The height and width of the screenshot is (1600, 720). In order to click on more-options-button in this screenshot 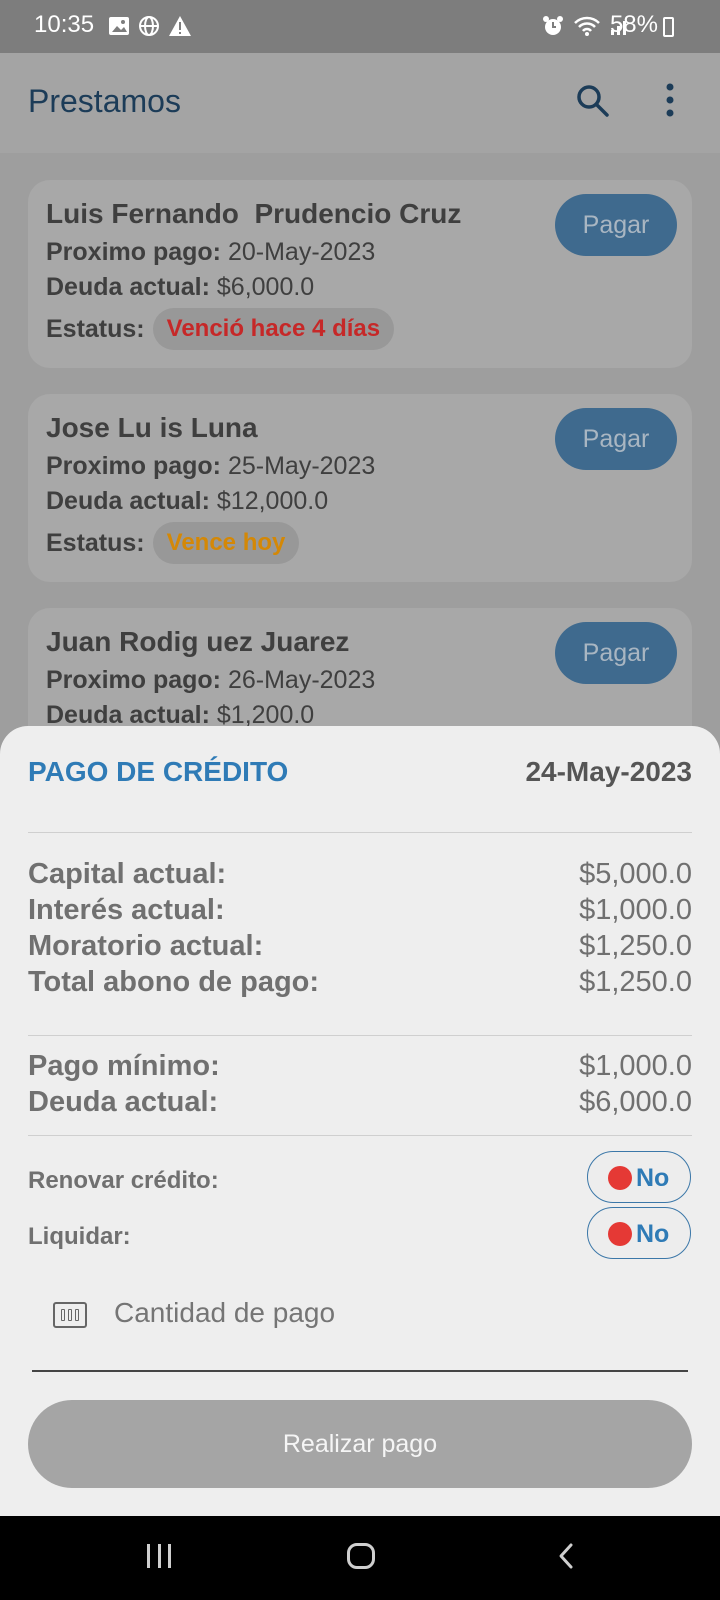, I will do `click(674, 103)`.